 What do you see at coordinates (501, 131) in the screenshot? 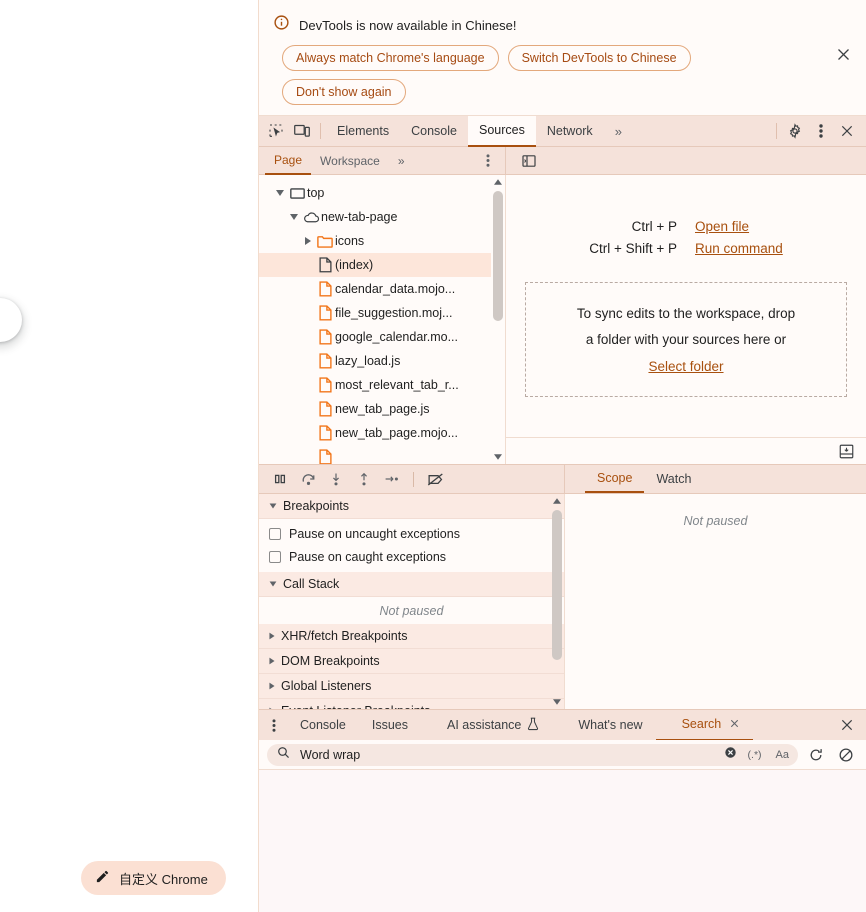
I see `tab-sources: Sources` at bounding box center [501, 131].